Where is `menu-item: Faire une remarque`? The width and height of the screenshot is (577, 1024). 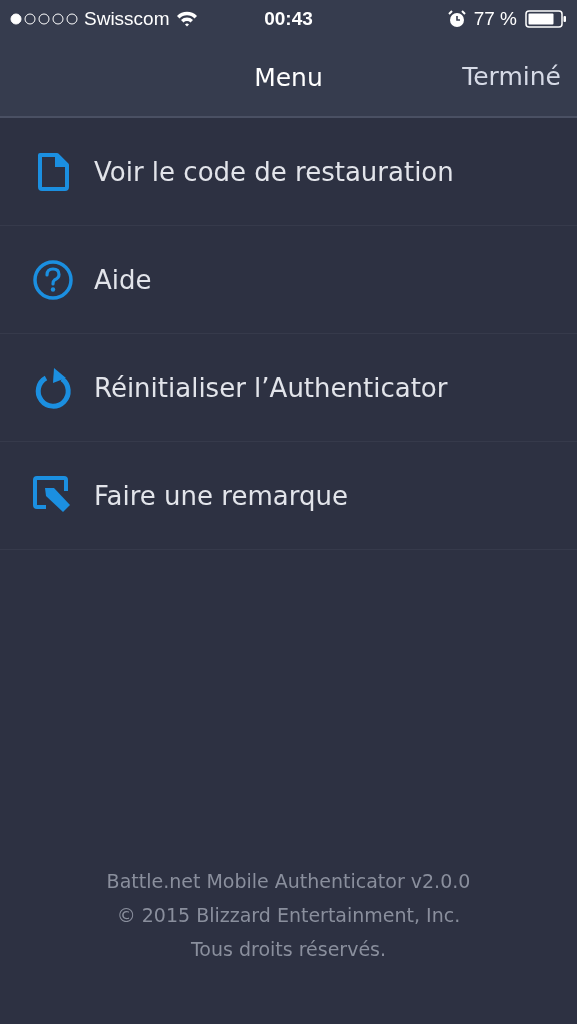 menu-item: Faire une remarque is located at coordinates (288, 496).